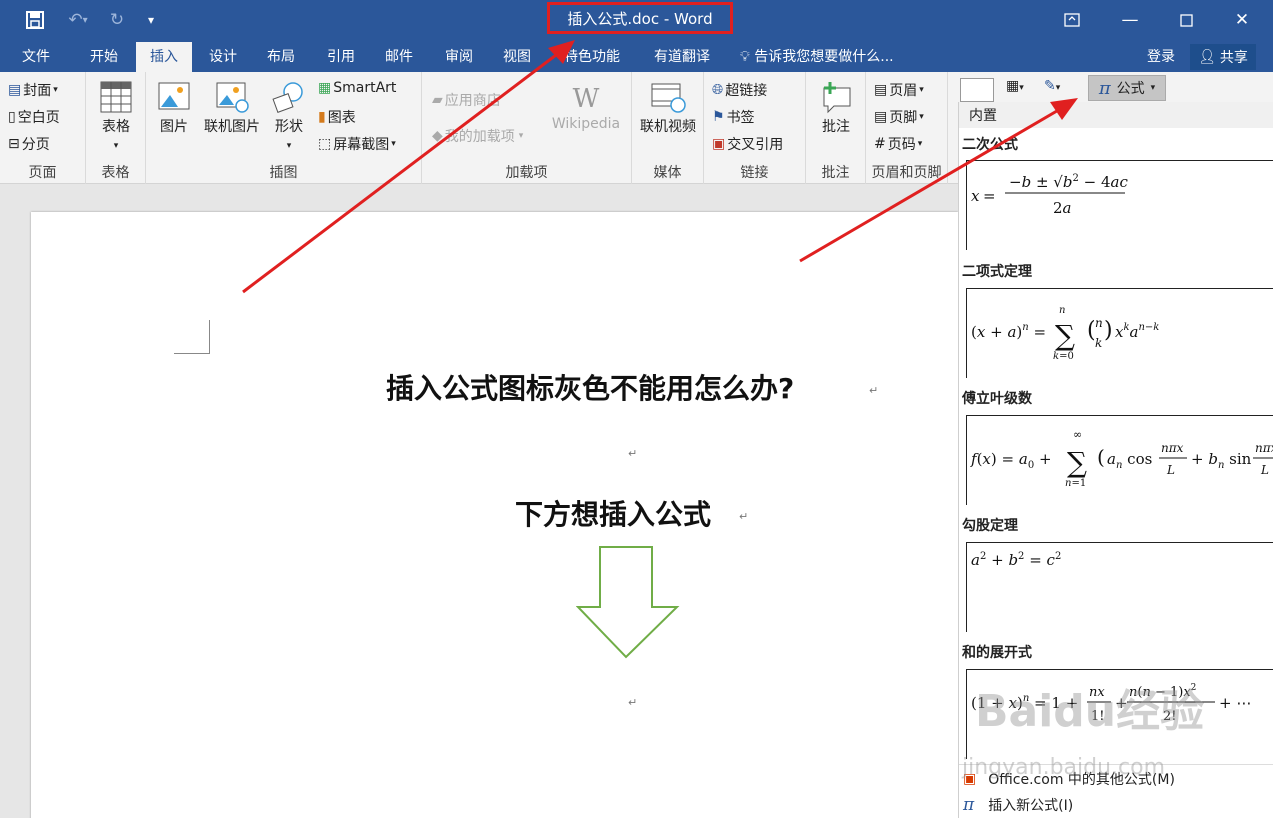 This screenshot has width=1273, height=818. What do you see at coordinates (628, 602) in the screenshot?
I see `down-arrow-shape` at bounding box center [628, 602].